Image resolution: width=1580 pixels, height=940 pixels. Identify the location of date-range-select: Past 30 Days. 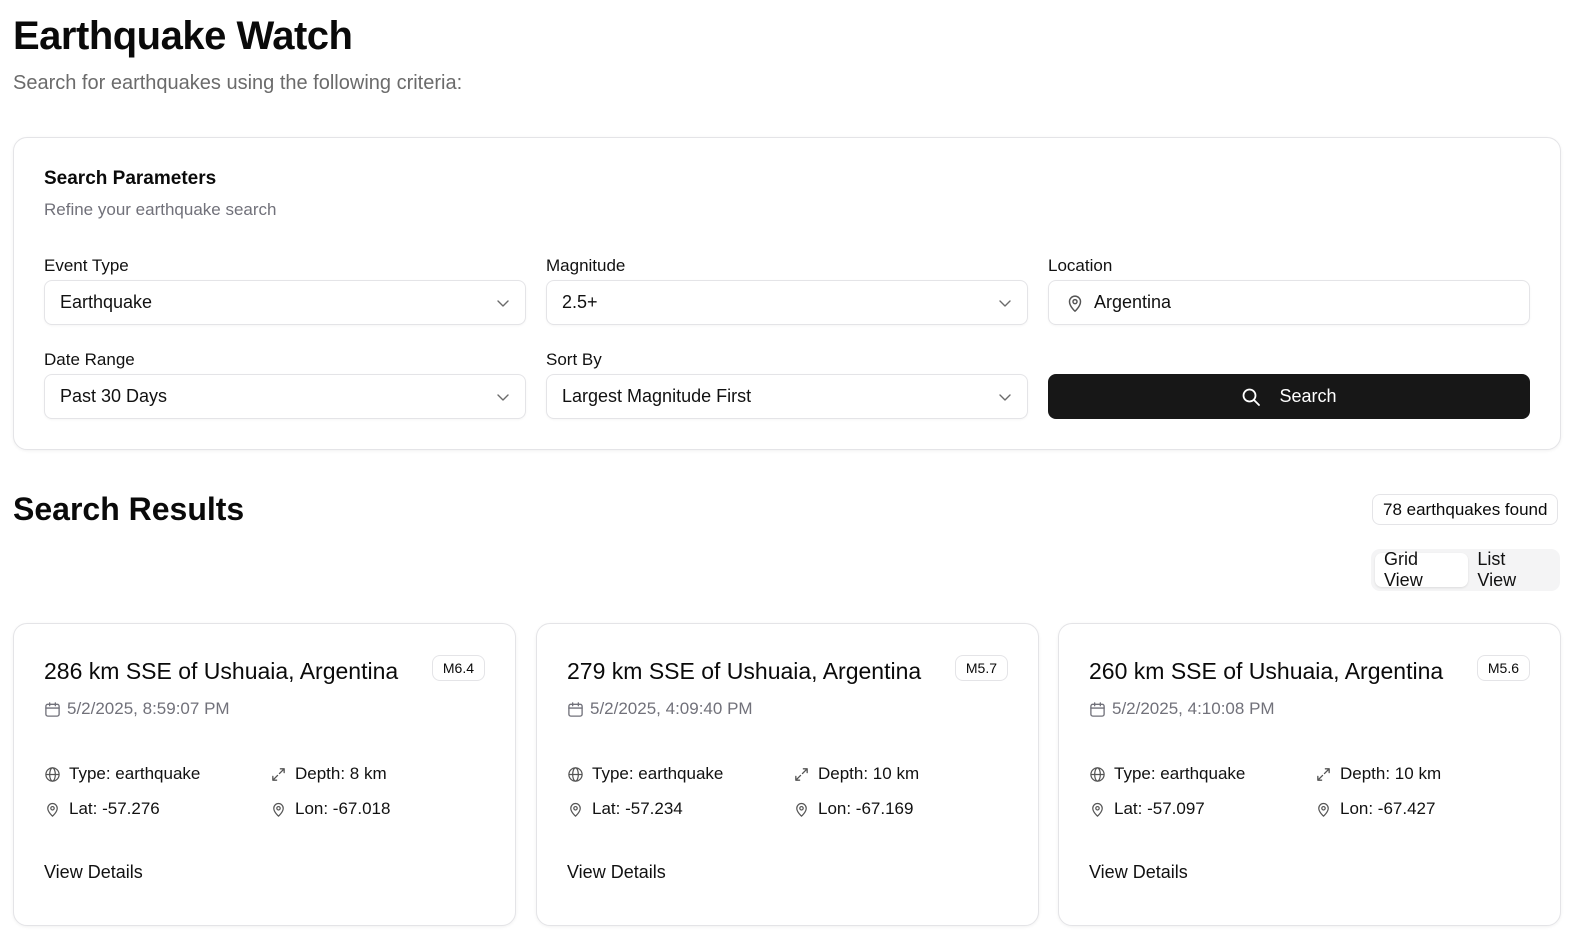
(285, 396).